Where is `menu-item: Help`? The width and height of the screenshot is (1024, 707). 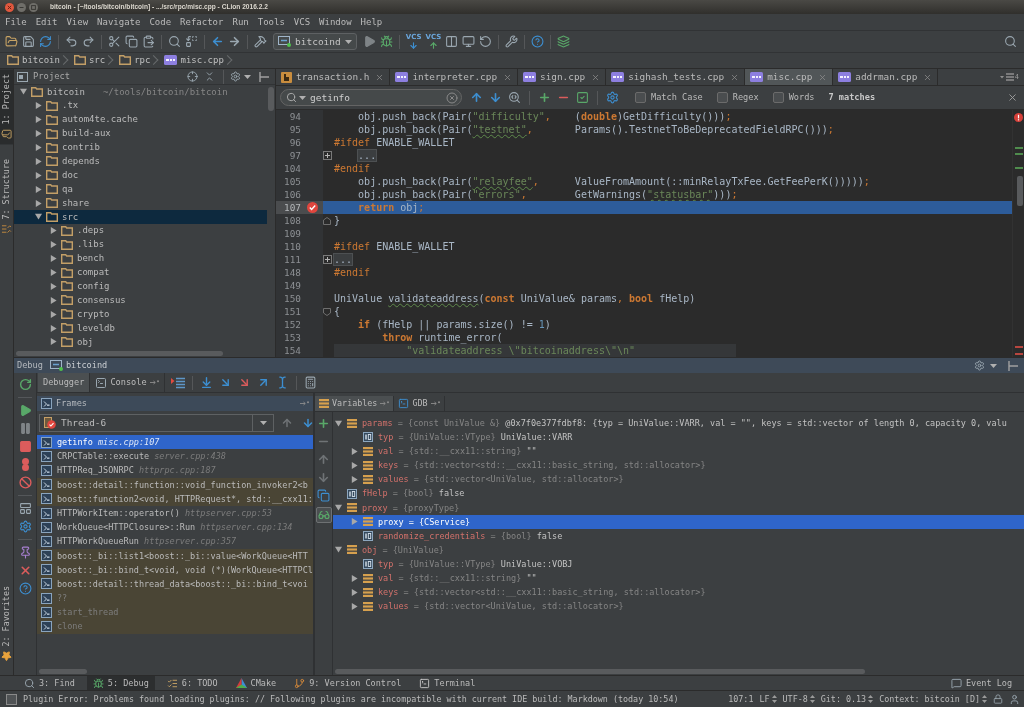
menu-item: Help is located at coordinates (371, 22).